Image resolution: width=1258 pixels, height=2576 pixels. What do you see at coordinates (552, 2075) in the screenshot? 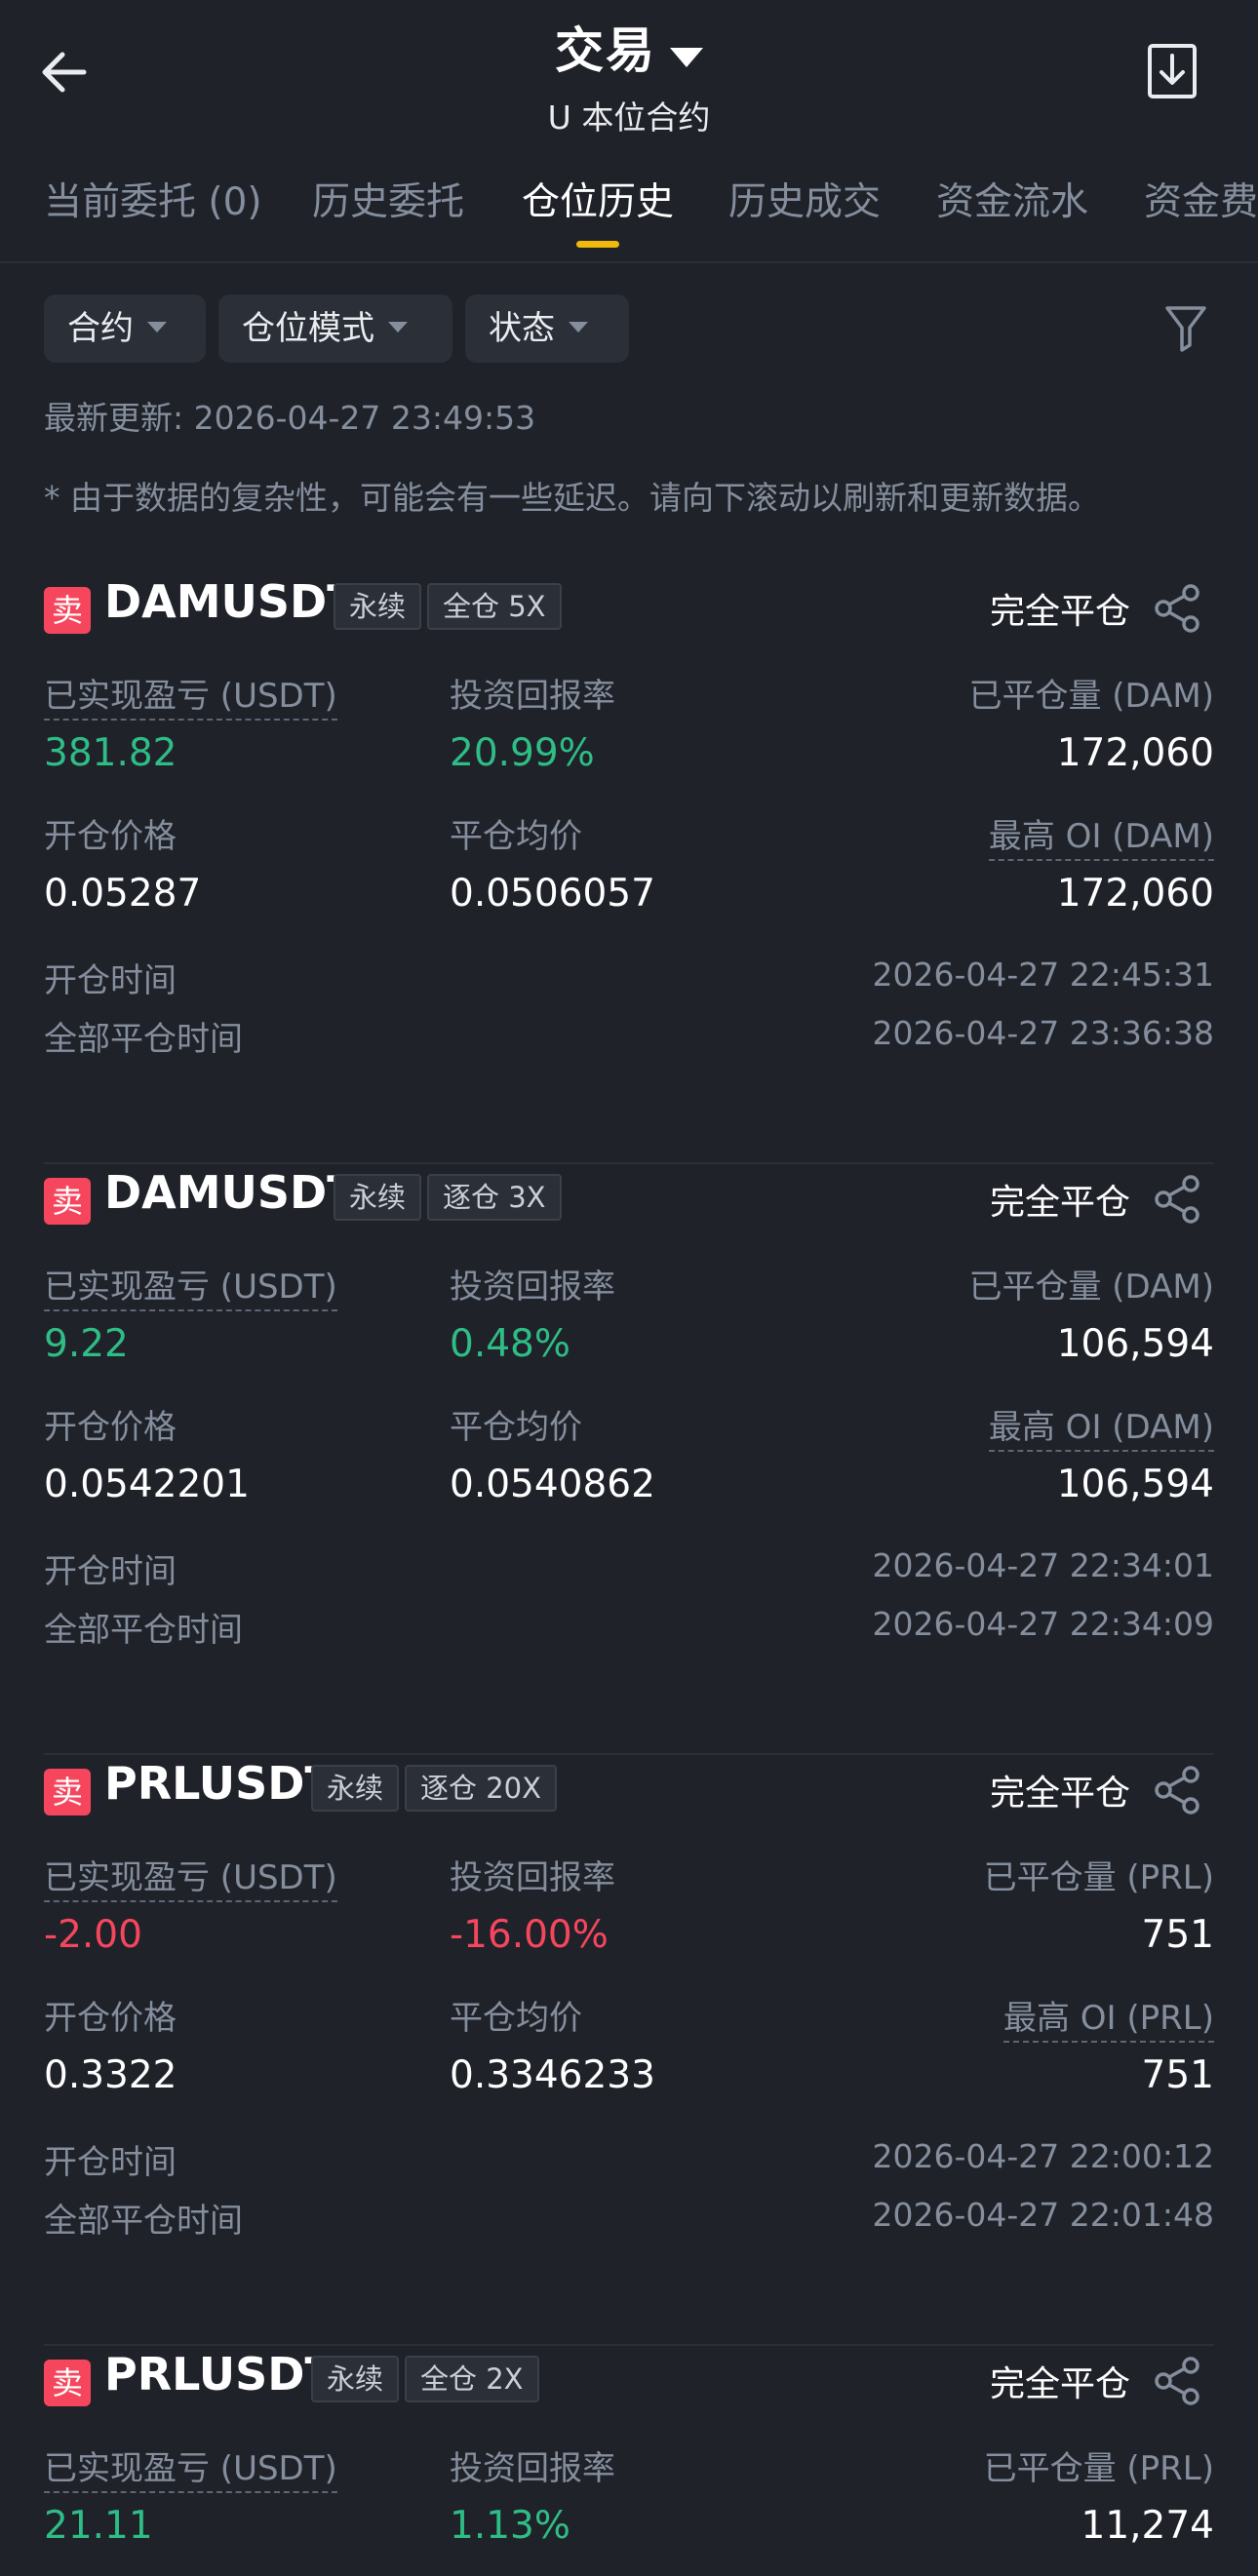
I see `close-avg-price-value: 0.3346233` at bounding box center [552, 2075].